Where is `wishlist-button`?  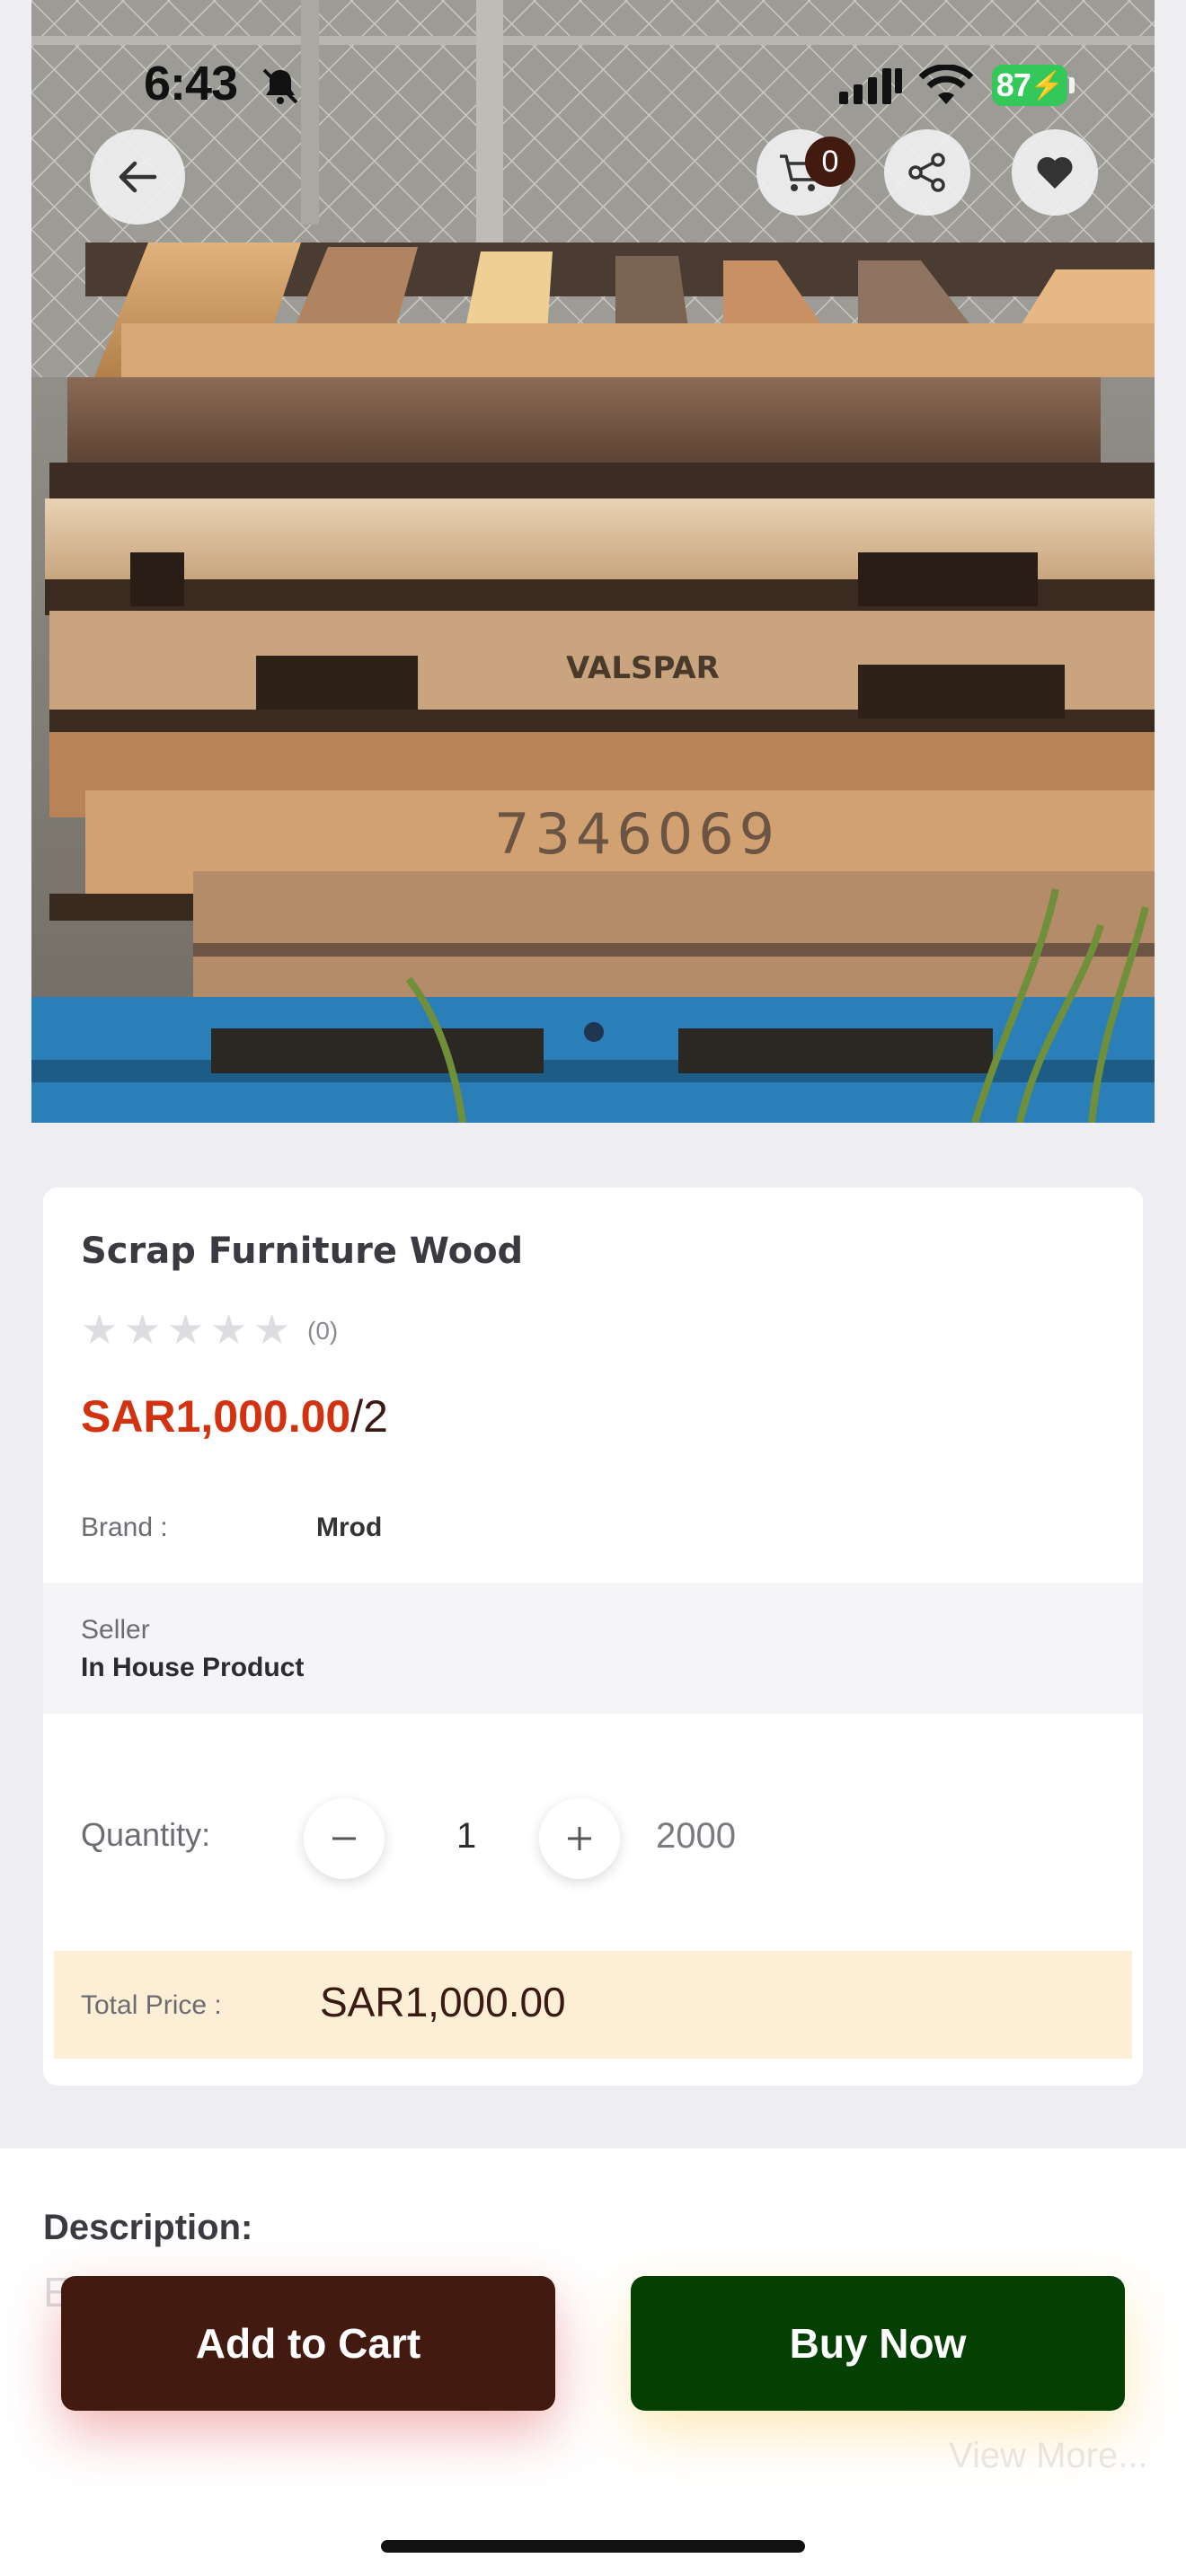 wishlist-button is located at coordinates (1055, 172).